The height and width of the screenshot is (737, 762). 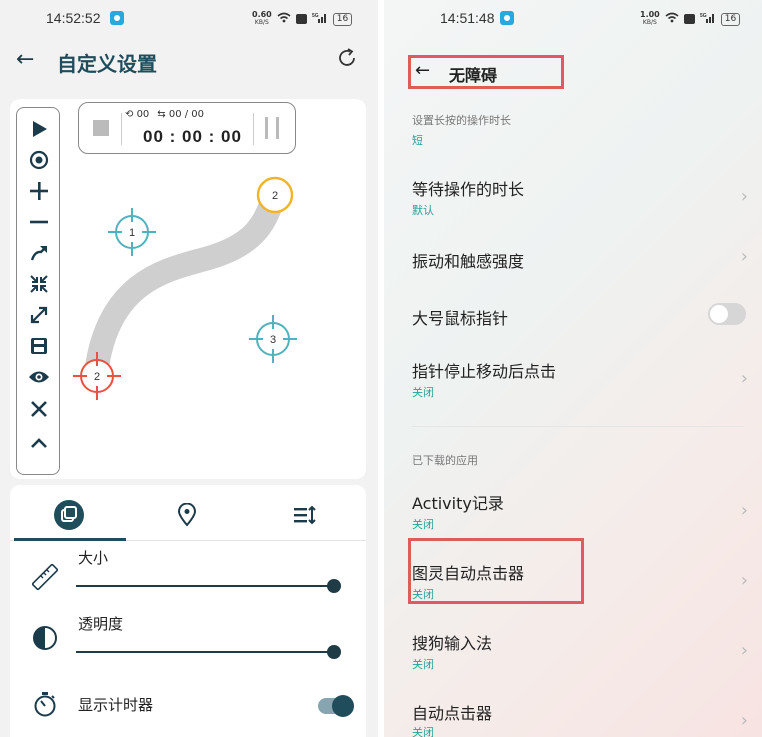 I want to click on page-title: 无障碍, so click(x=473, y=75).